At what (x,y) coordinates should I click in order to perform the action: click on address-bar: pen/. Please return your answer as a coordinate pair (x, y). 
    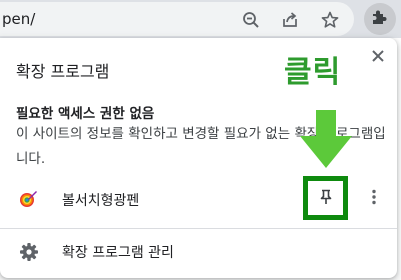
    Looking at the image, I should click on (177, 19).